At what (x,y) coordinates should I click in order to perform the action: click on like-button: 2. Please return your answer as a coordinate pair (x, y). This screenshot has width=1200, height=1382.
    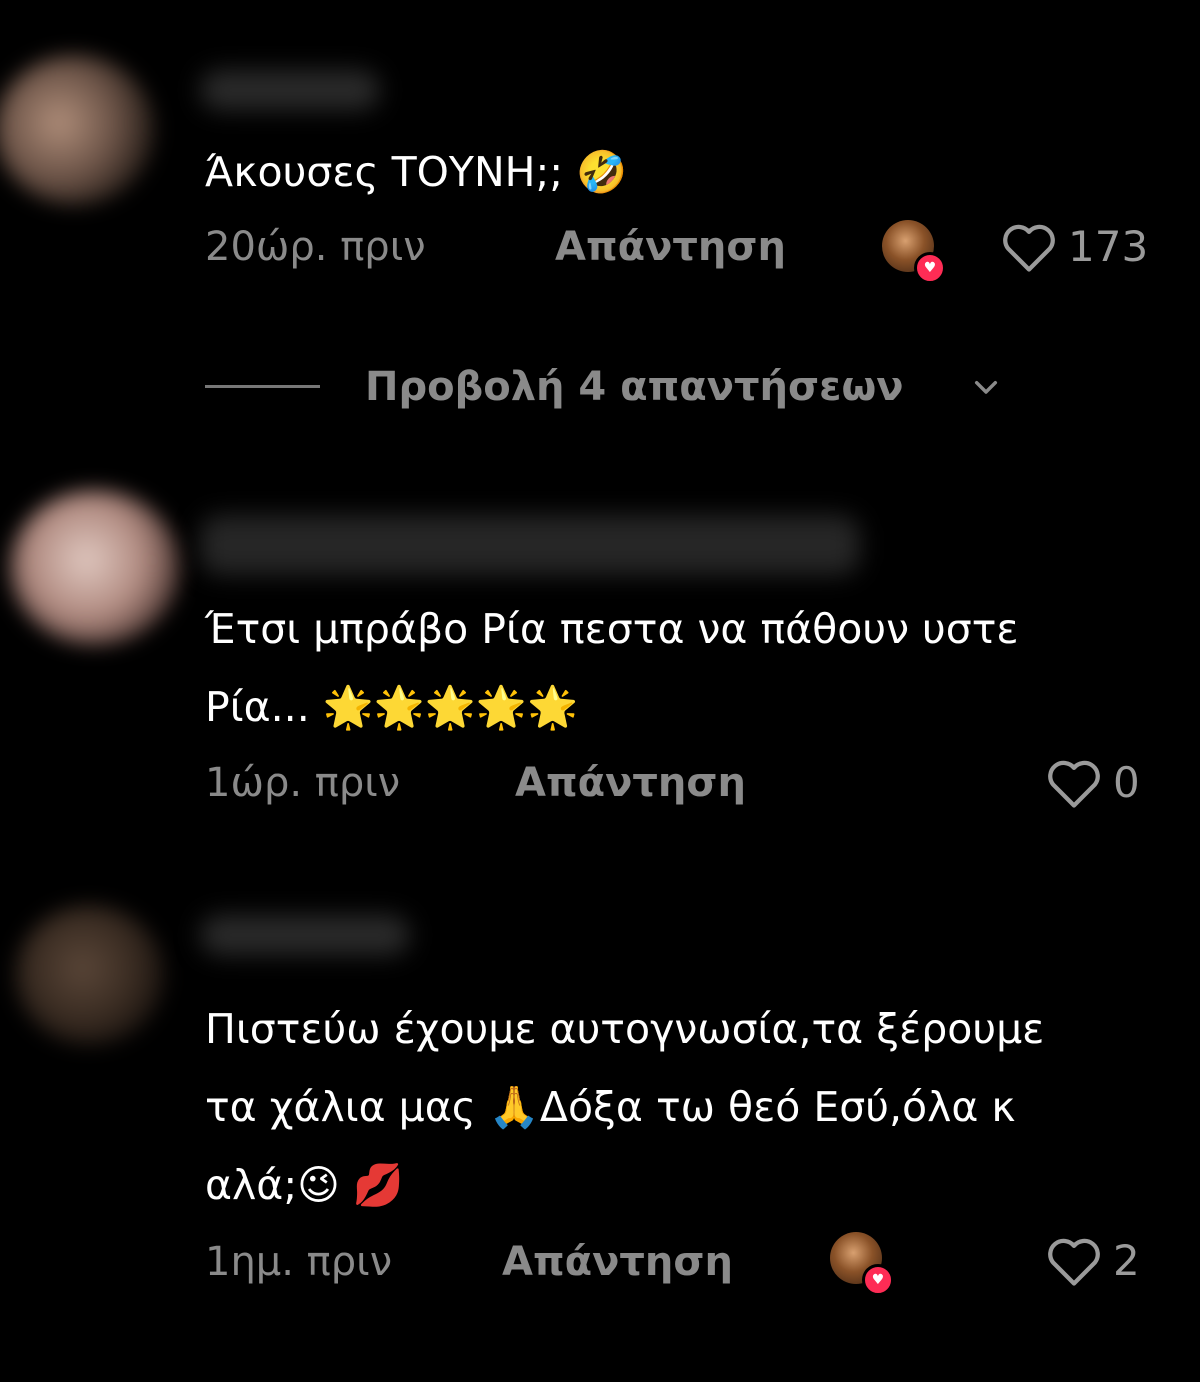
    Looking at the image, I should click on (1092, 1261).